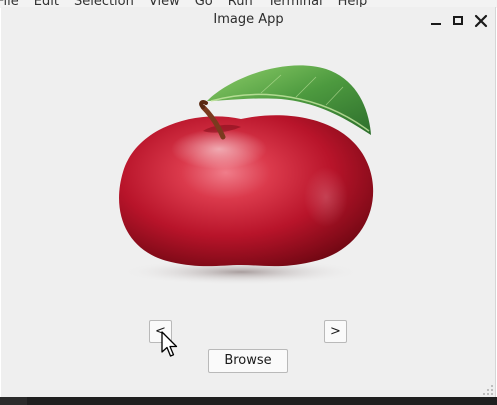 The image size is (497, 405). I want to click on mouse-pointer-icon, so click(169, 344).